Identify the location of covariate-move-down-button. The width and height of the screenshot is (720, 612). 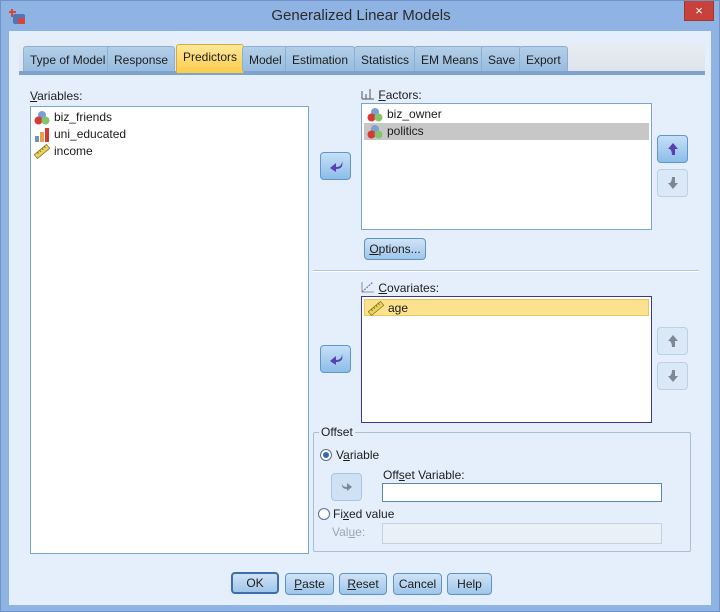
(672, 376).